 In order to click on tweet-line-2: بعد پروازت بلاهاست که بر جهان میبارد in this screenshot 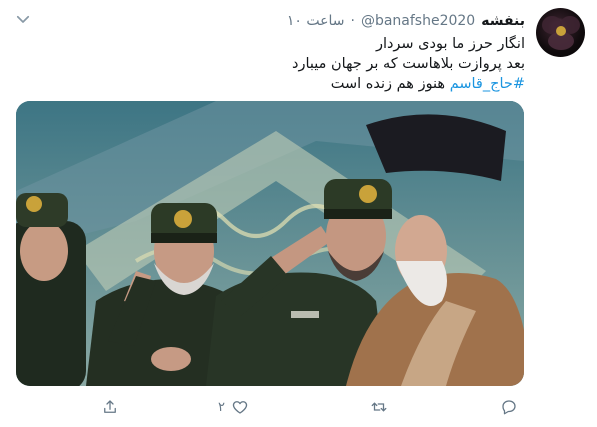, I will do `click(408, 64)`.